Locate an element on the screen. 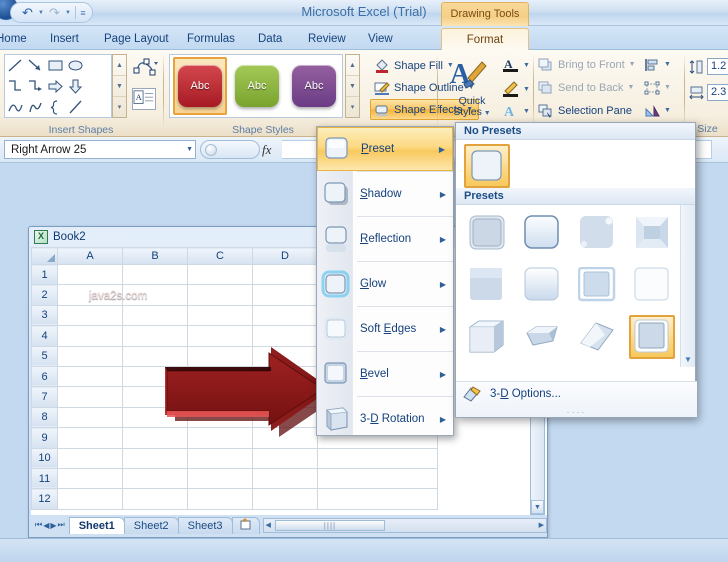  name-box-dropdown-icon: ▼ is located at coordinates (189, 149).